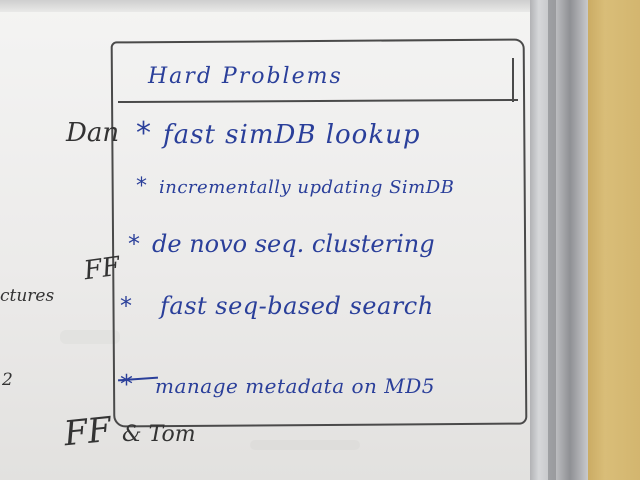 The image size is (640, 480). What do you see at coordinates (295, 386) in the screenshot?
I see `list-item-text: manage metadata on MD5` at bounding box center [295, 386].